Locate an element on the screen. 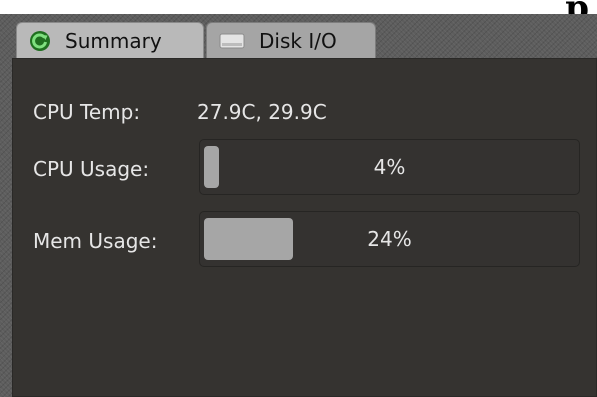 The width and height of the screenshot is (597, 397). cpu-temp-label: CPU Temp: is located at coordinates (87, 112).